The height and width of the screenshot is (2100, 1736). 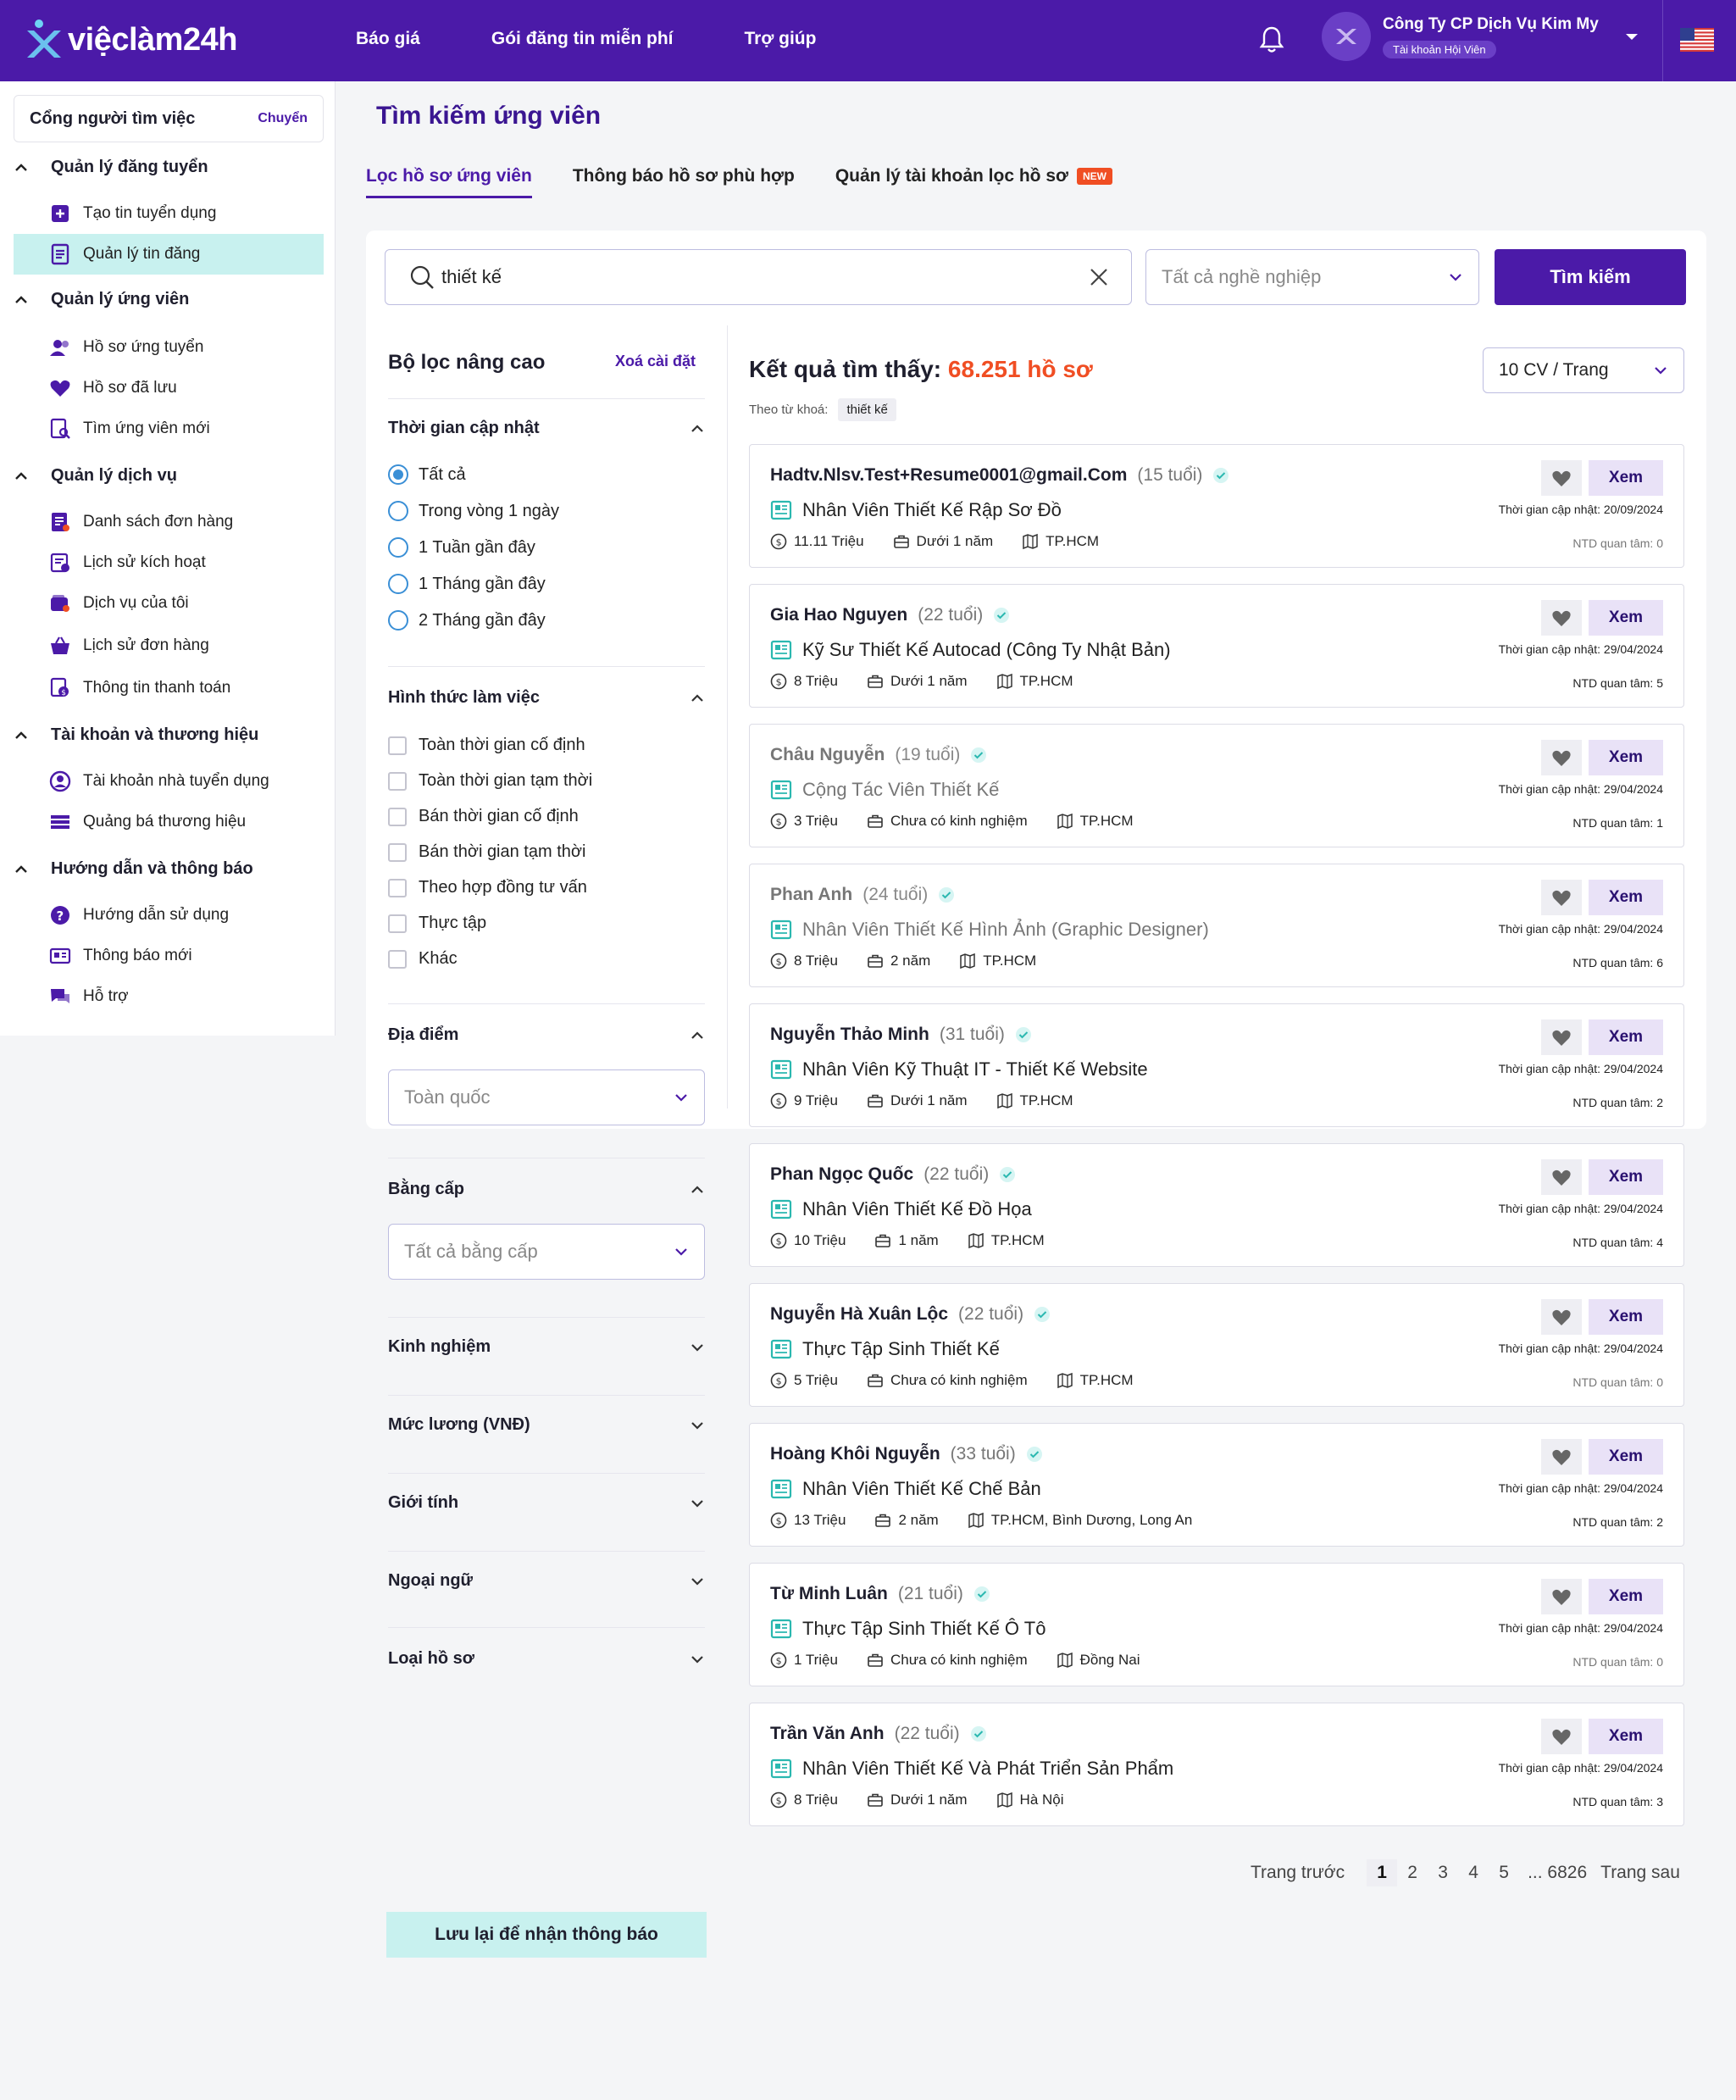 I want to click on checkbox-full-time-fixed: Toàn thời gian cố định, so click(x=486, y=745).